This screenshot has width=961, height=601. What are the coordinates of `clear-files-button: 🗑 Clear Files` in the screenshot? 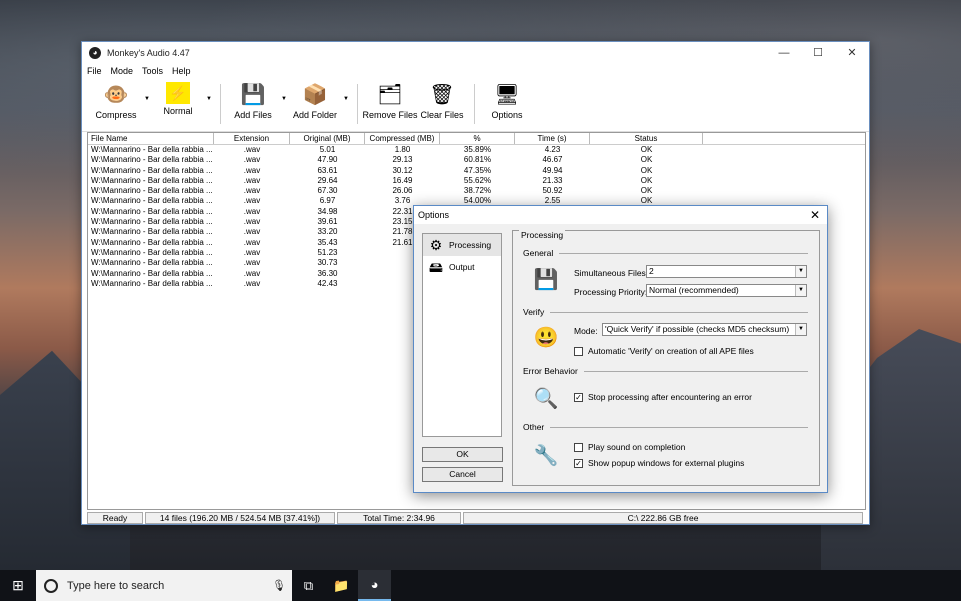 It's located at (442, 101).